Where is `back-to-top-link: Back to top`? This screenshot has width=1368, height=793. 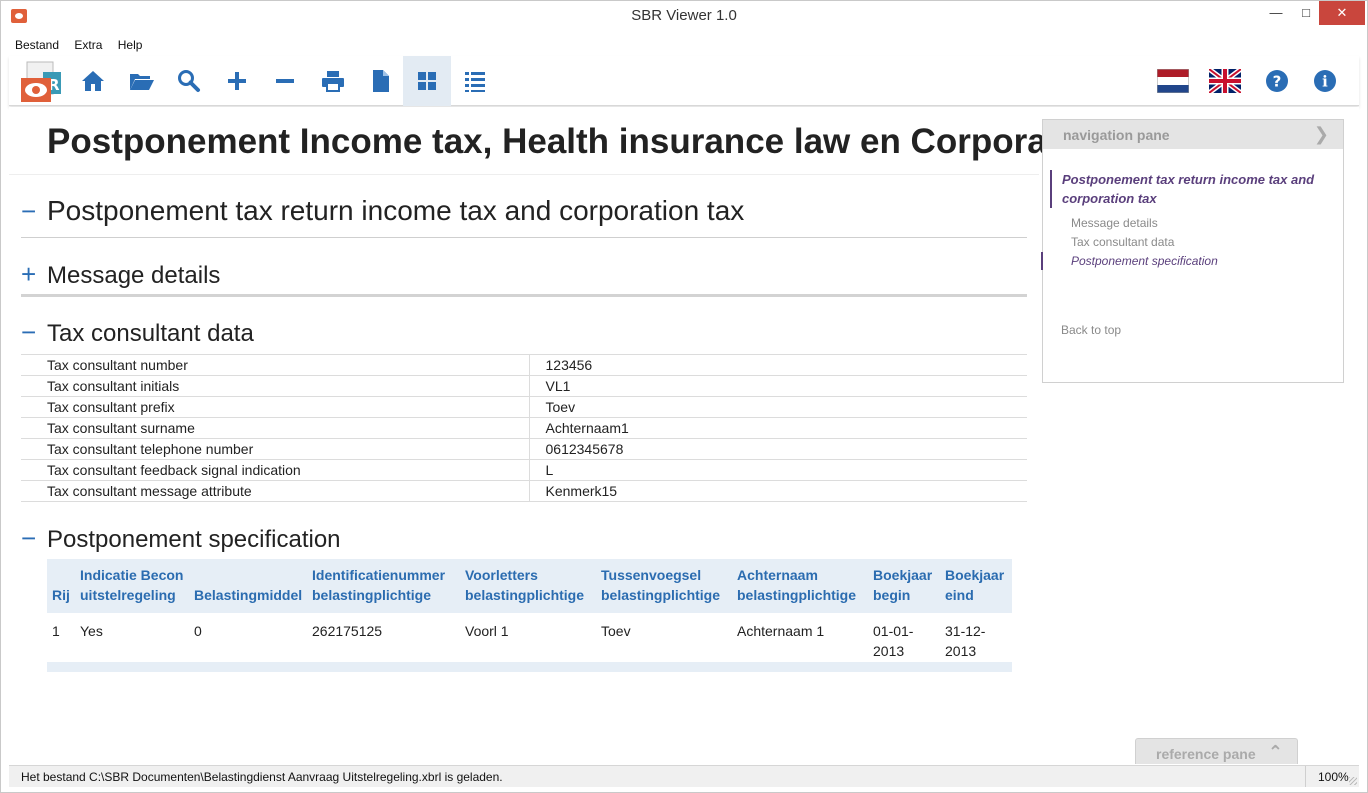 back-to-top-link: Back to top is located at coordinates (1091, 330).